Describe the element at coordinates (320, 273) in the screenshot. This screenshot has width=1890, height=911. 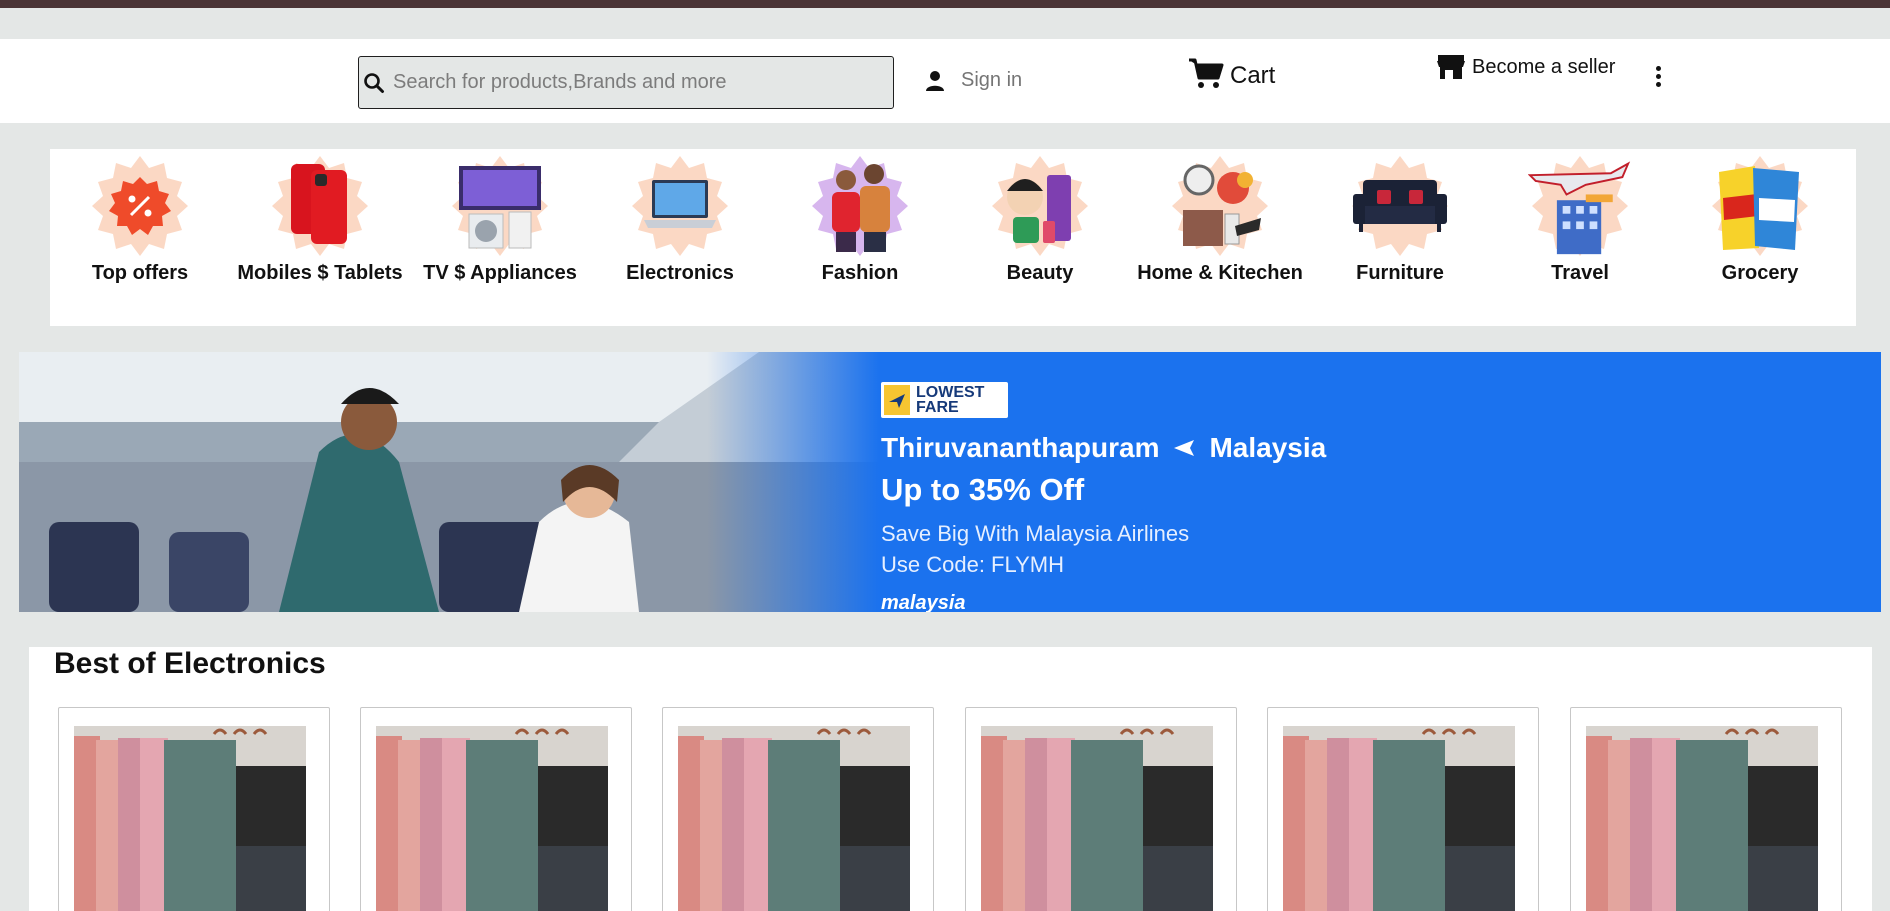
I see `category-label: Mobiles $ Tablets` at that location.